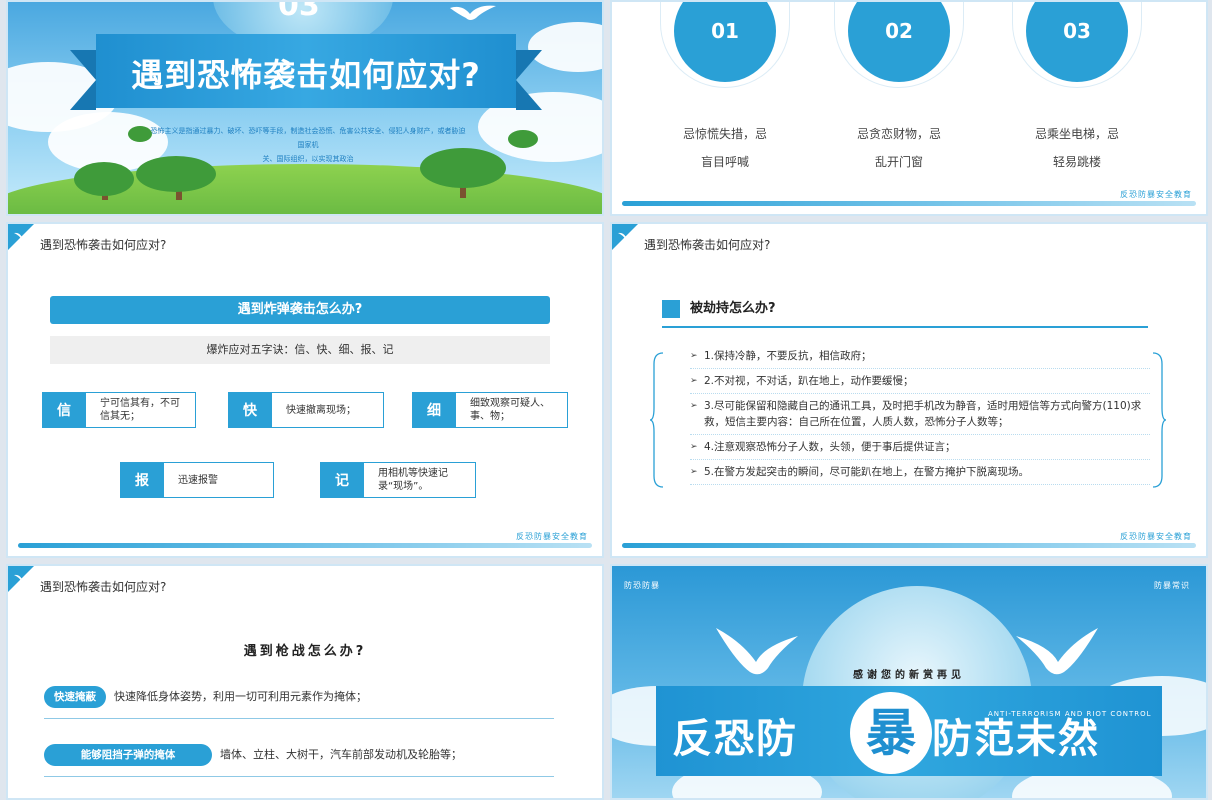  I want to click on tag-left: 防恐防暴, so click(642, 585).